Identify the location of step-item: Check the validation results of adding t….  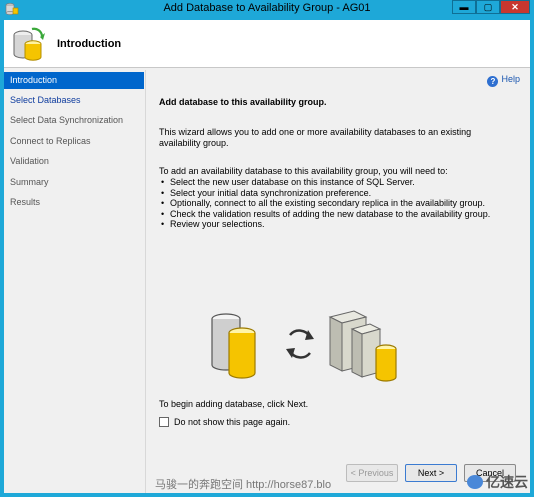
(339, 214).